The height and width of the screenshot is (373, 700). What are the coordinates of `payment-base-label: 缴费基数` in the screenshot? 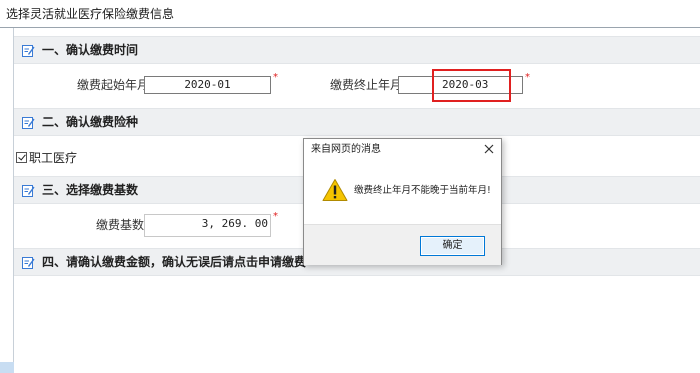 It's located at (120, 225).